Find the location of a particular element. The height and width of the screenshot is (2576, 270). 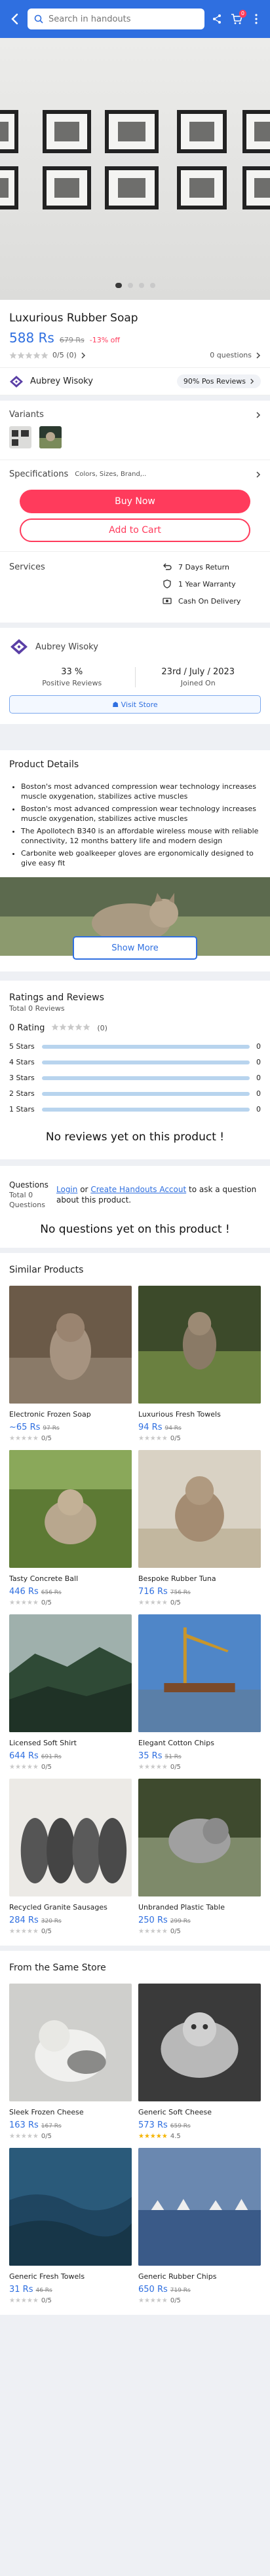

product-price: 588 Rs is located at coordinates (31, 338).